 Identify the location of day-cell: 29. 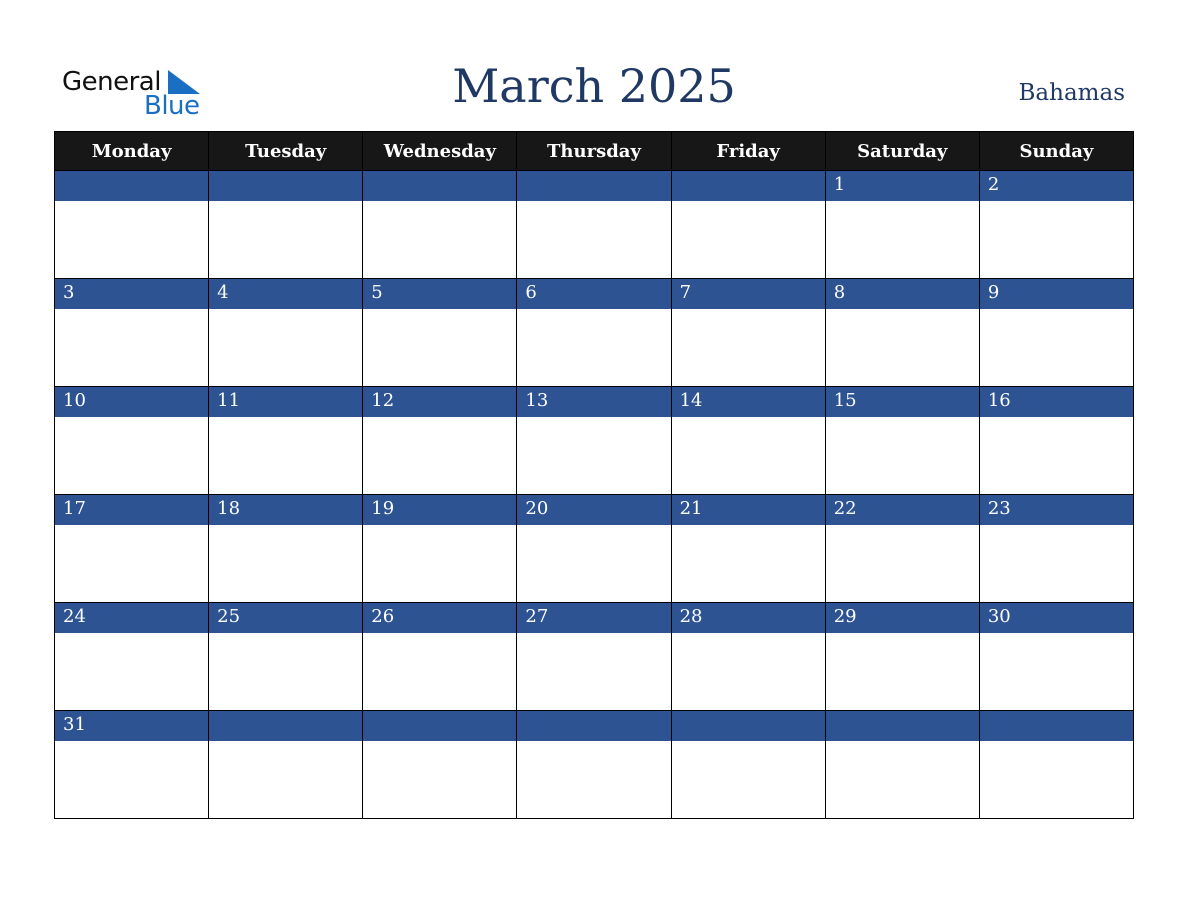
(902, 656).